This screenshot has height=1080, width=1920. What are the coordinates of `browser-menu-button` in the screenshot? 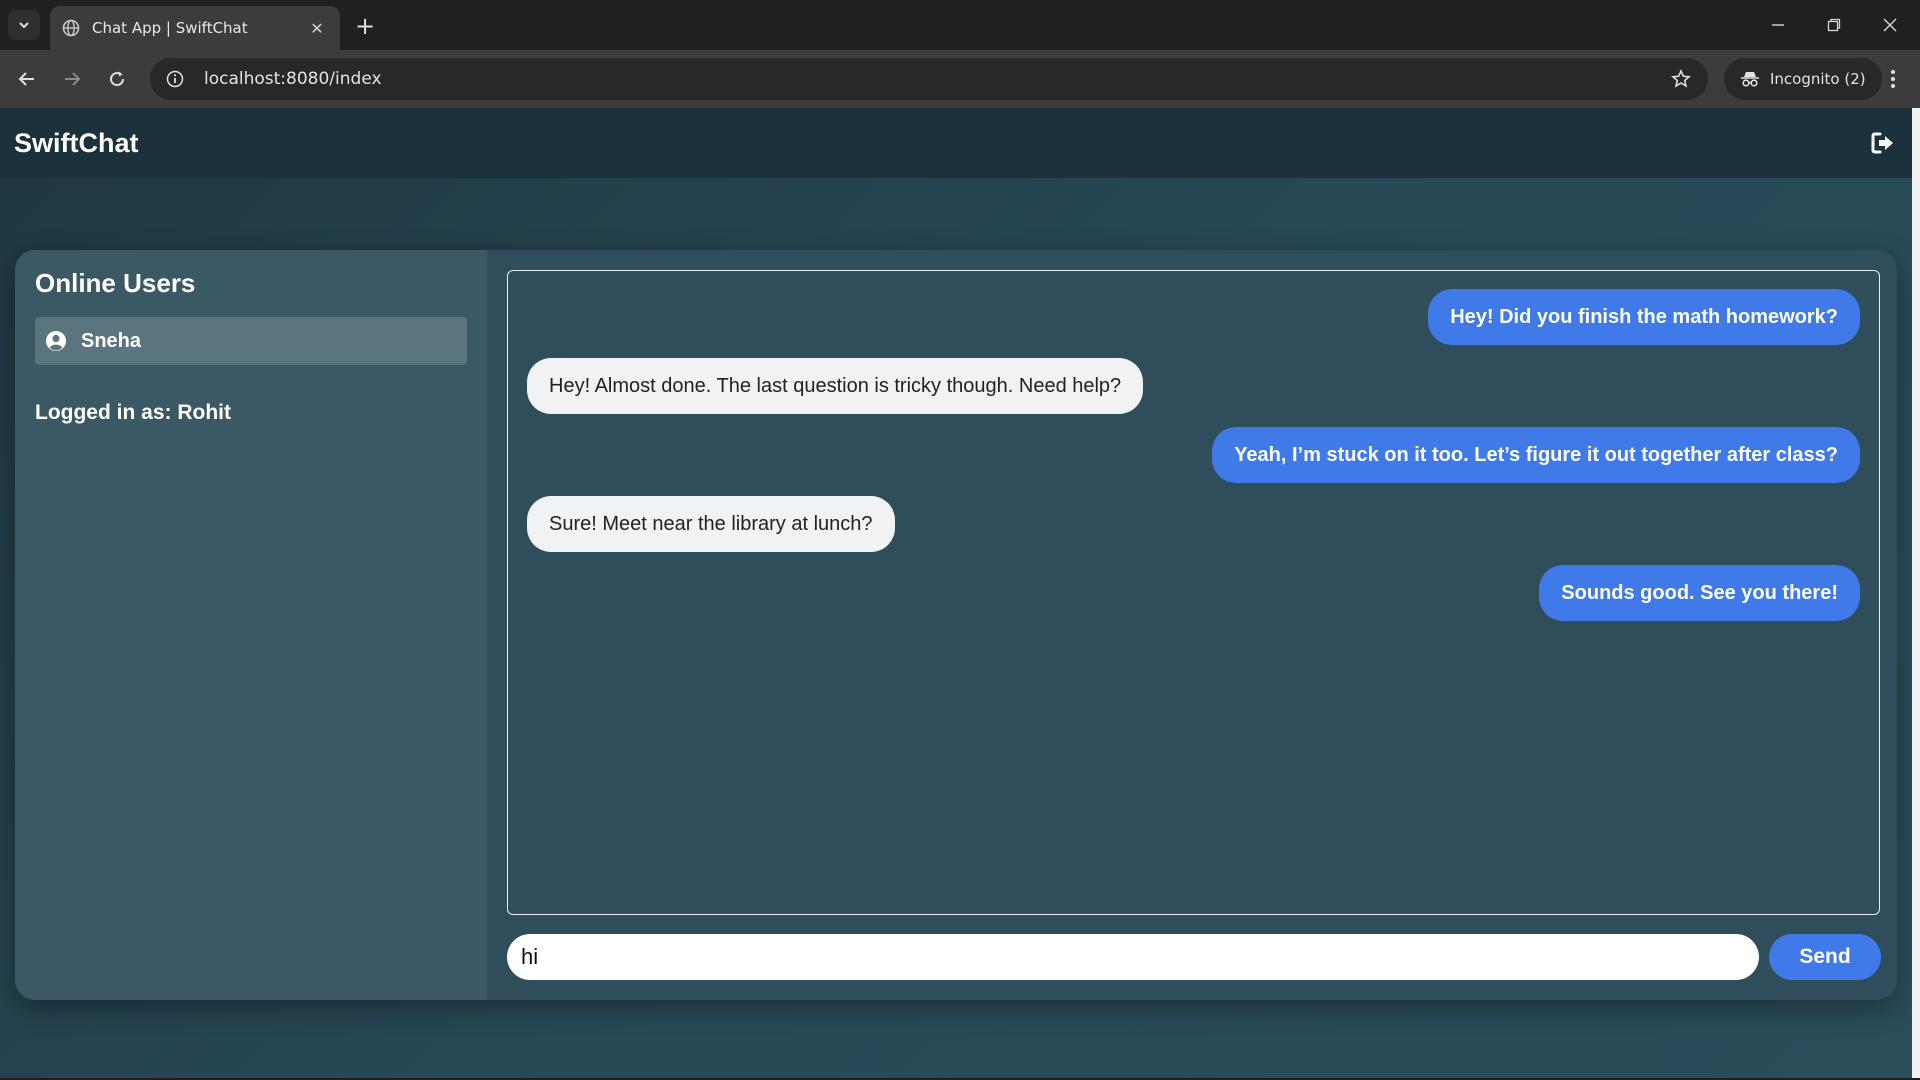 It's located at (1893, 79).